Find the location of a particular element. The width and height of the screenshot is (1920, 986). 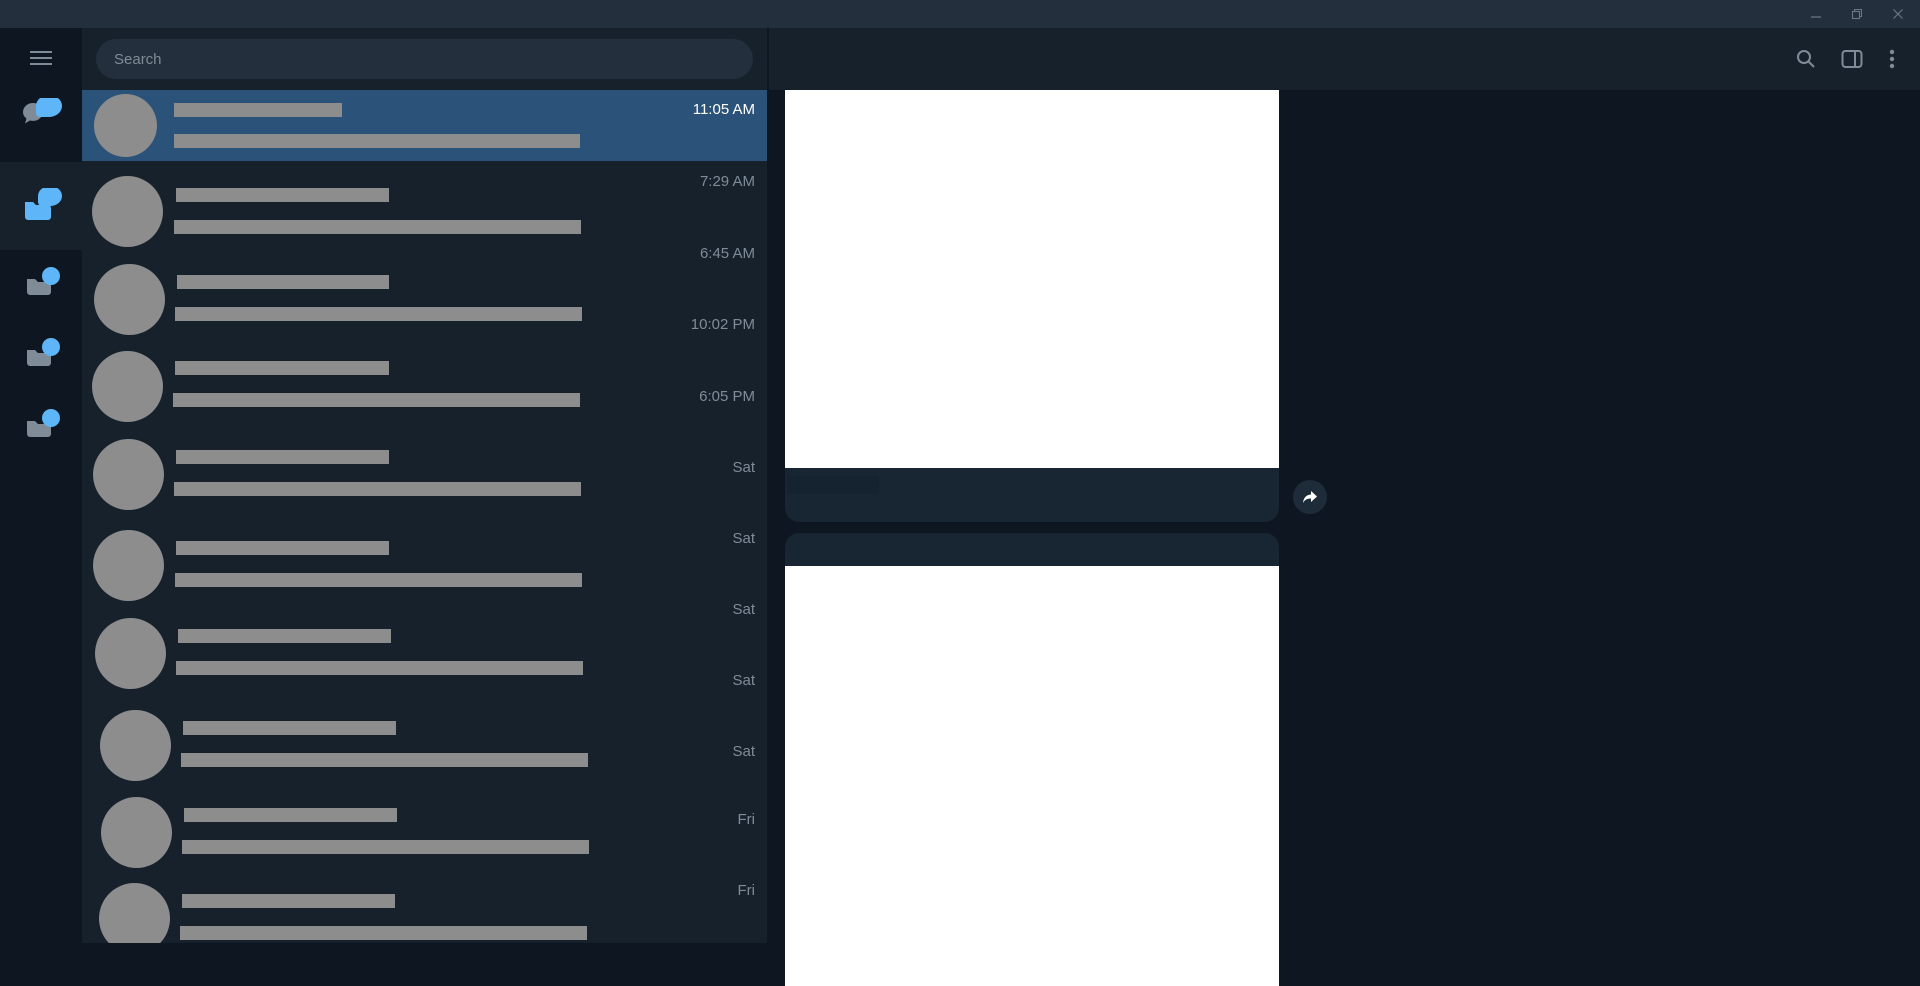

minimize-button is located at coordinates (1816, 14).